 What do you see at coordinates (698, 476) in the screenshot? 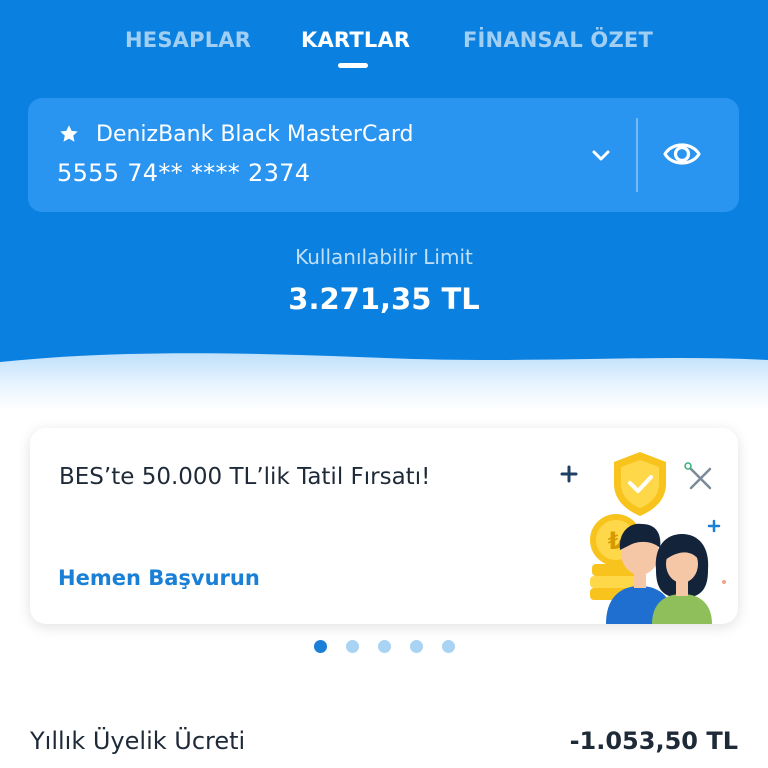
I see `close-icon` at bounding box center [698, 476].